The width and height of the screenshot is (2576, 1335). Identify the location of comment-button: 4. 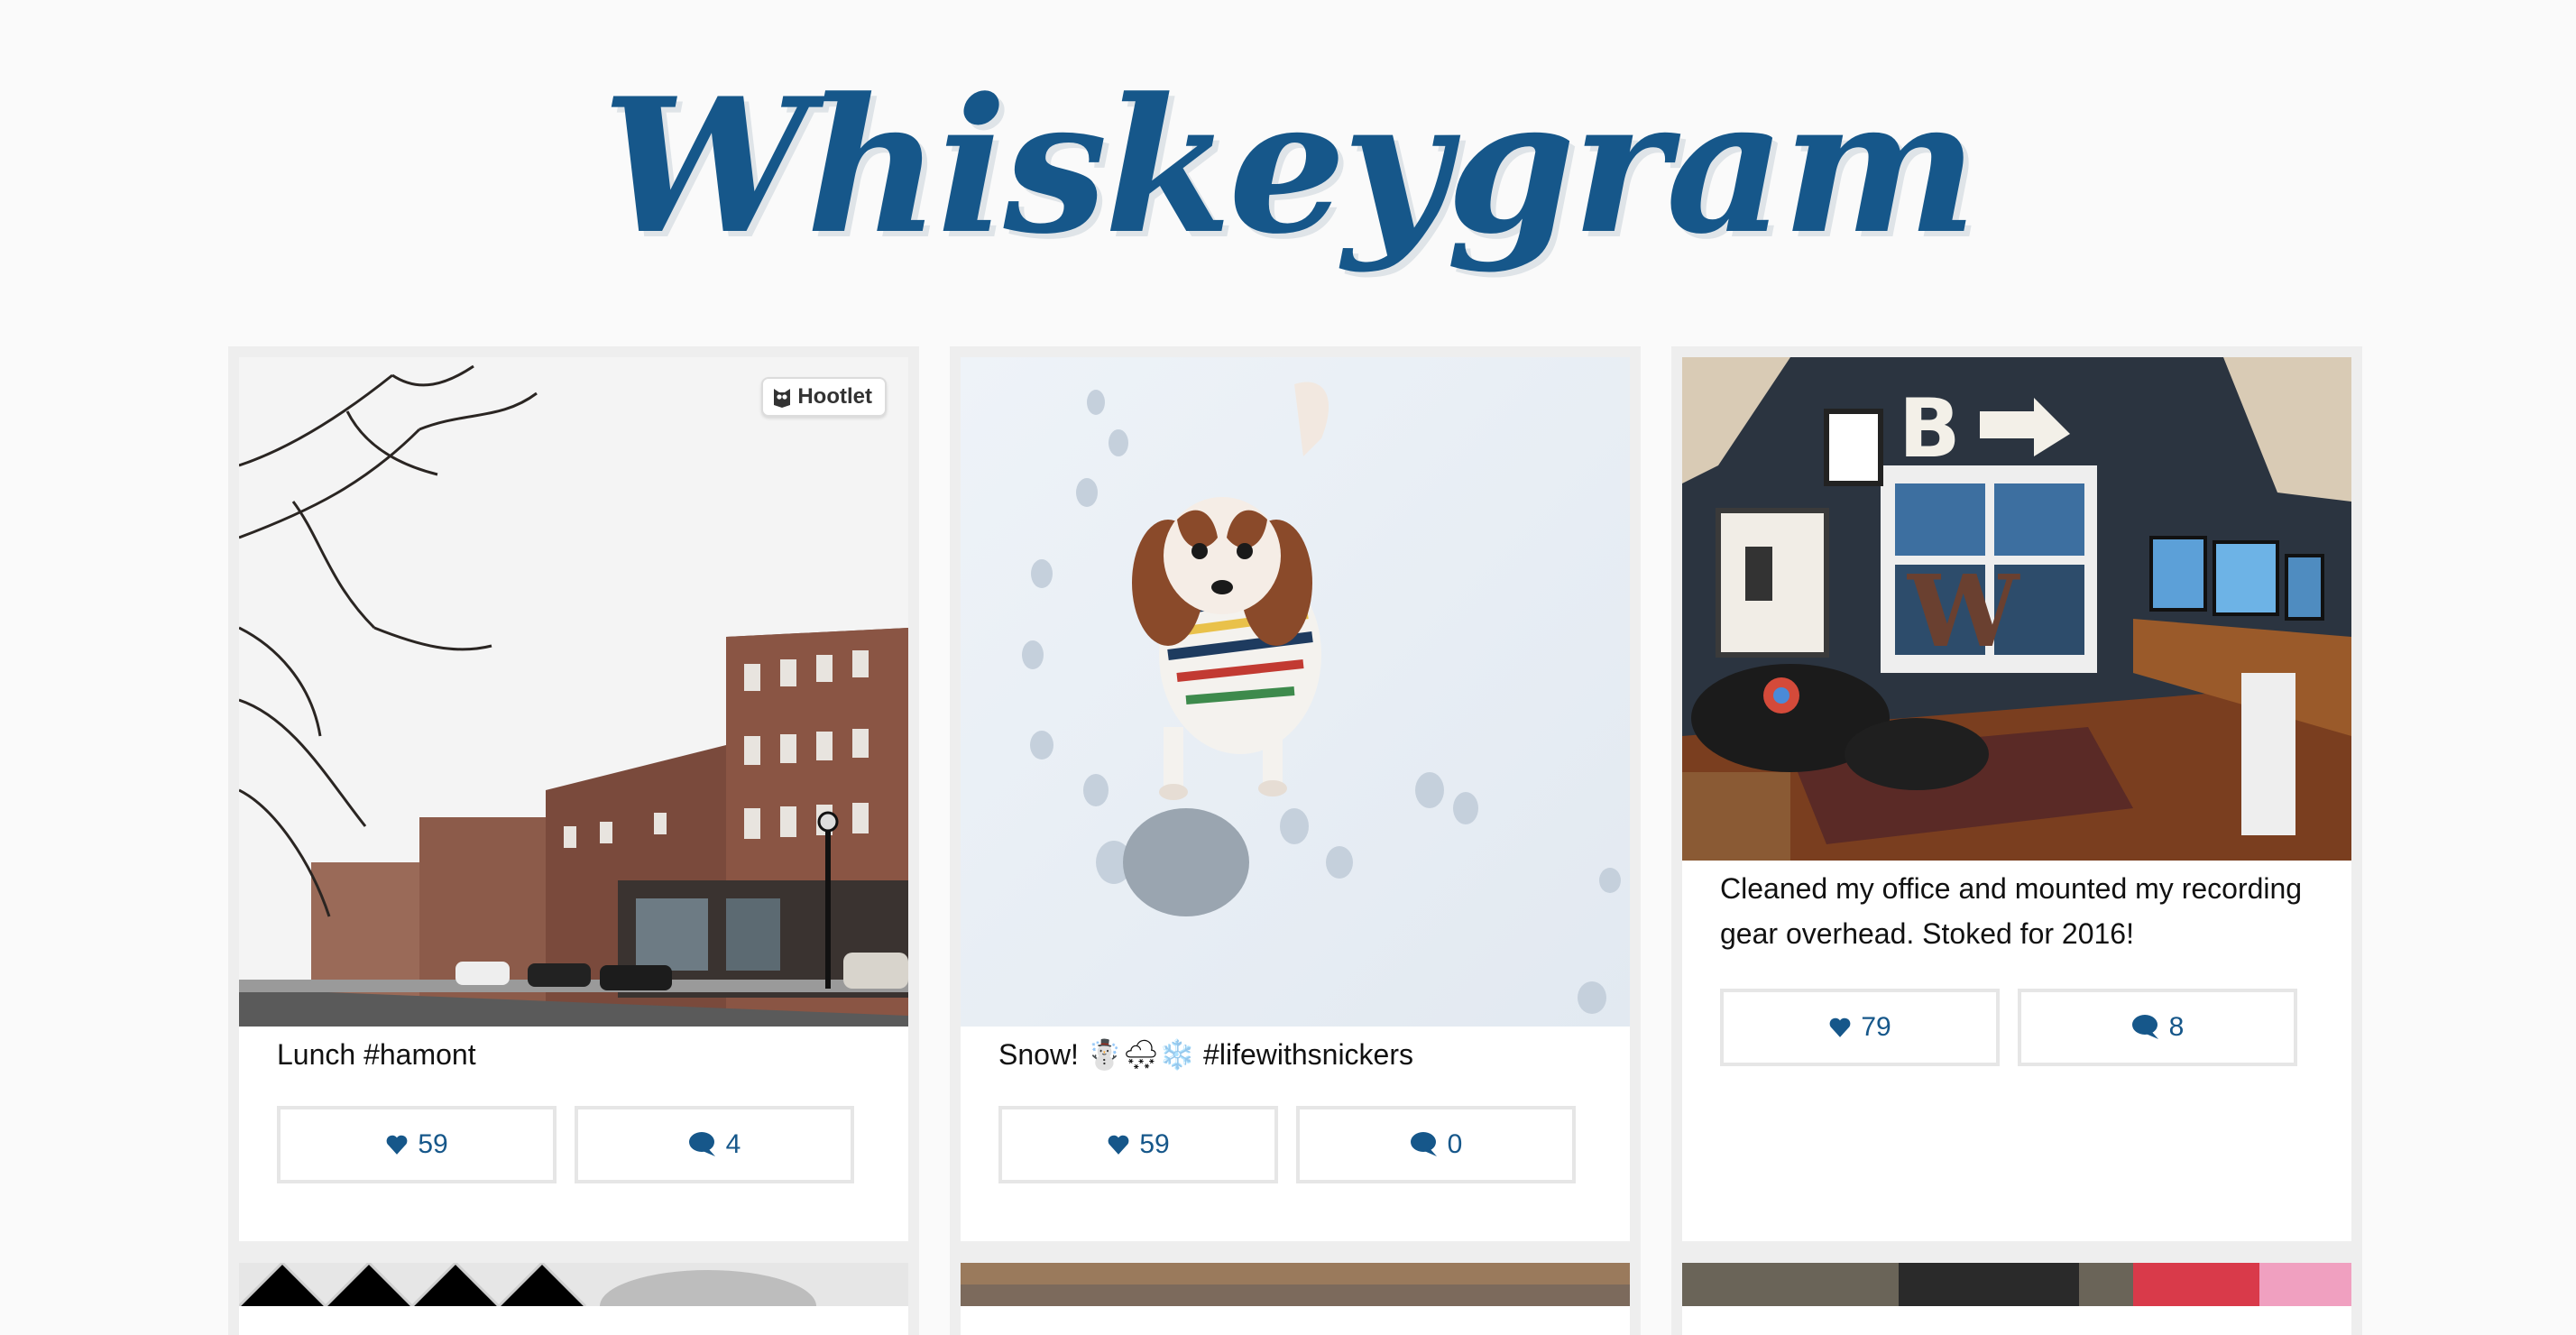
(714, 1144).